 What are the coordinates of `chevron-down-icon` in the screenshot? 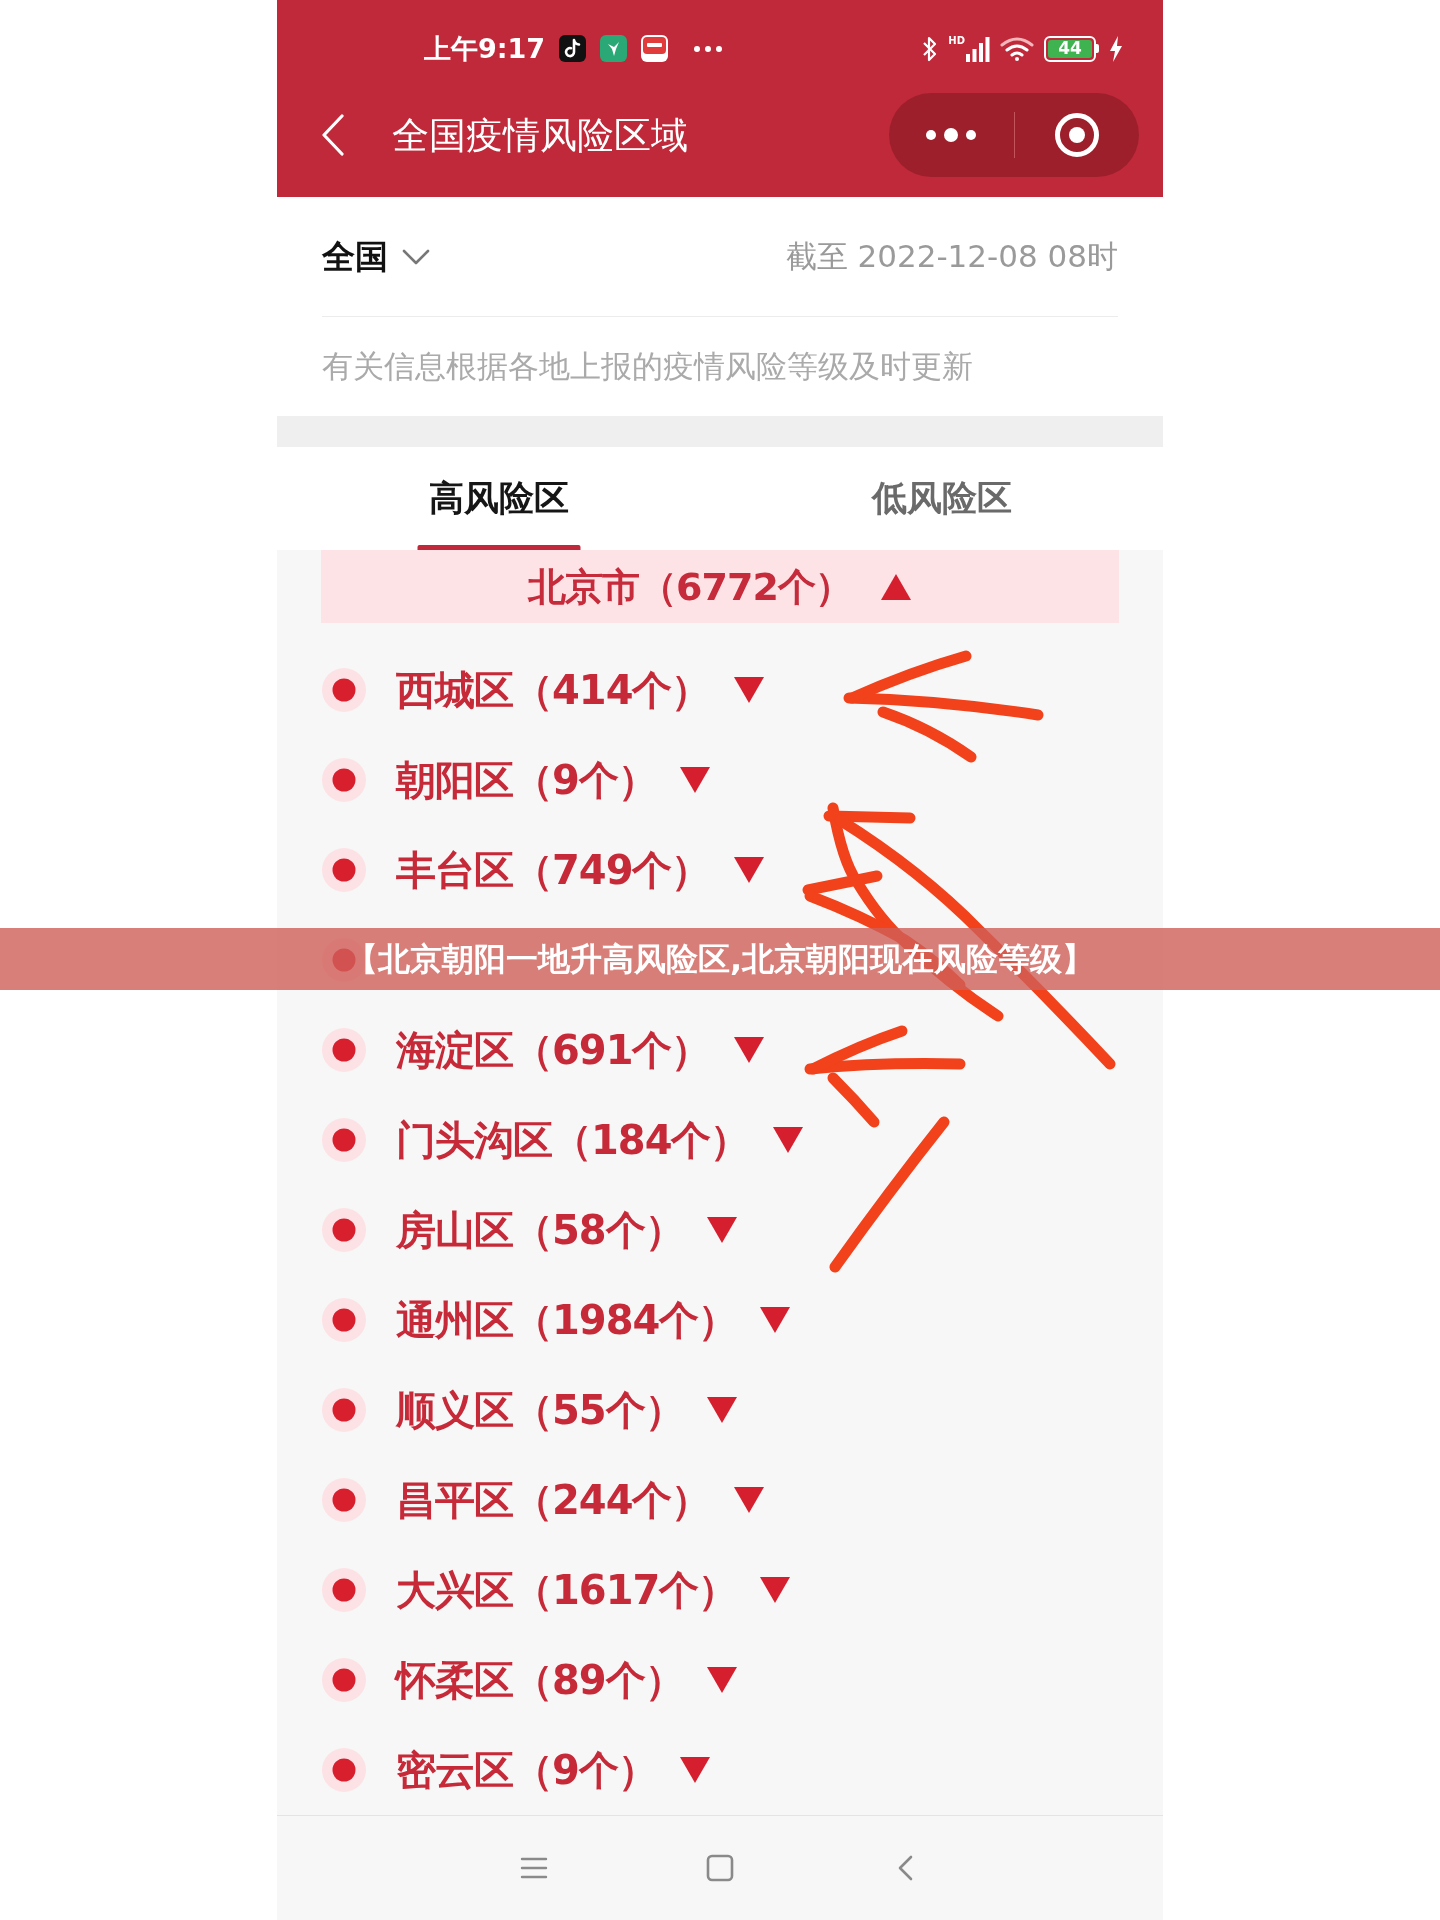 It's located at (416, 256).